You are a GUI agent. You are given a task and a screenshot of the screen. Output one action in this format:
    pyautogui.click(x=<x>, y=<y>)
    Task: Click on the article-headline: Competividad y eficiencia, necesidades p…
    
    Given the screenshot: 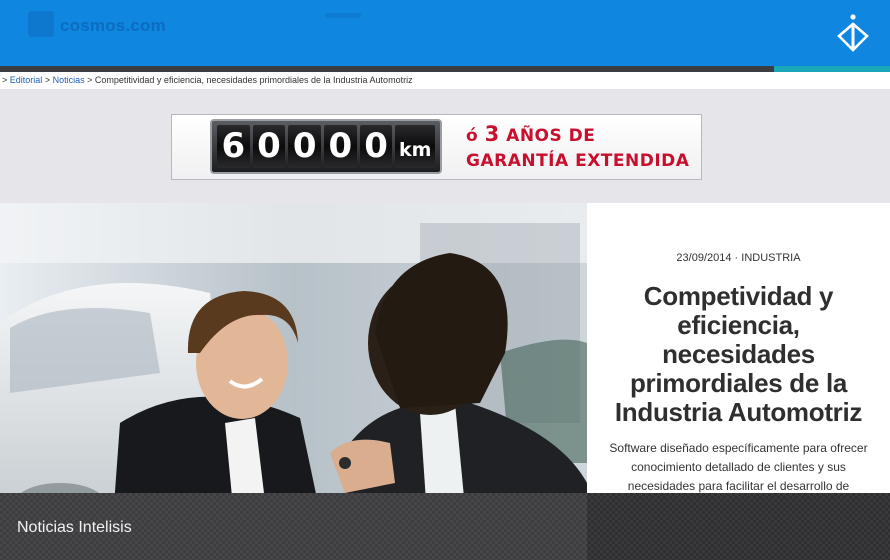 What is the action you would take?
    pyautogui.click(x=738, y=354)
    